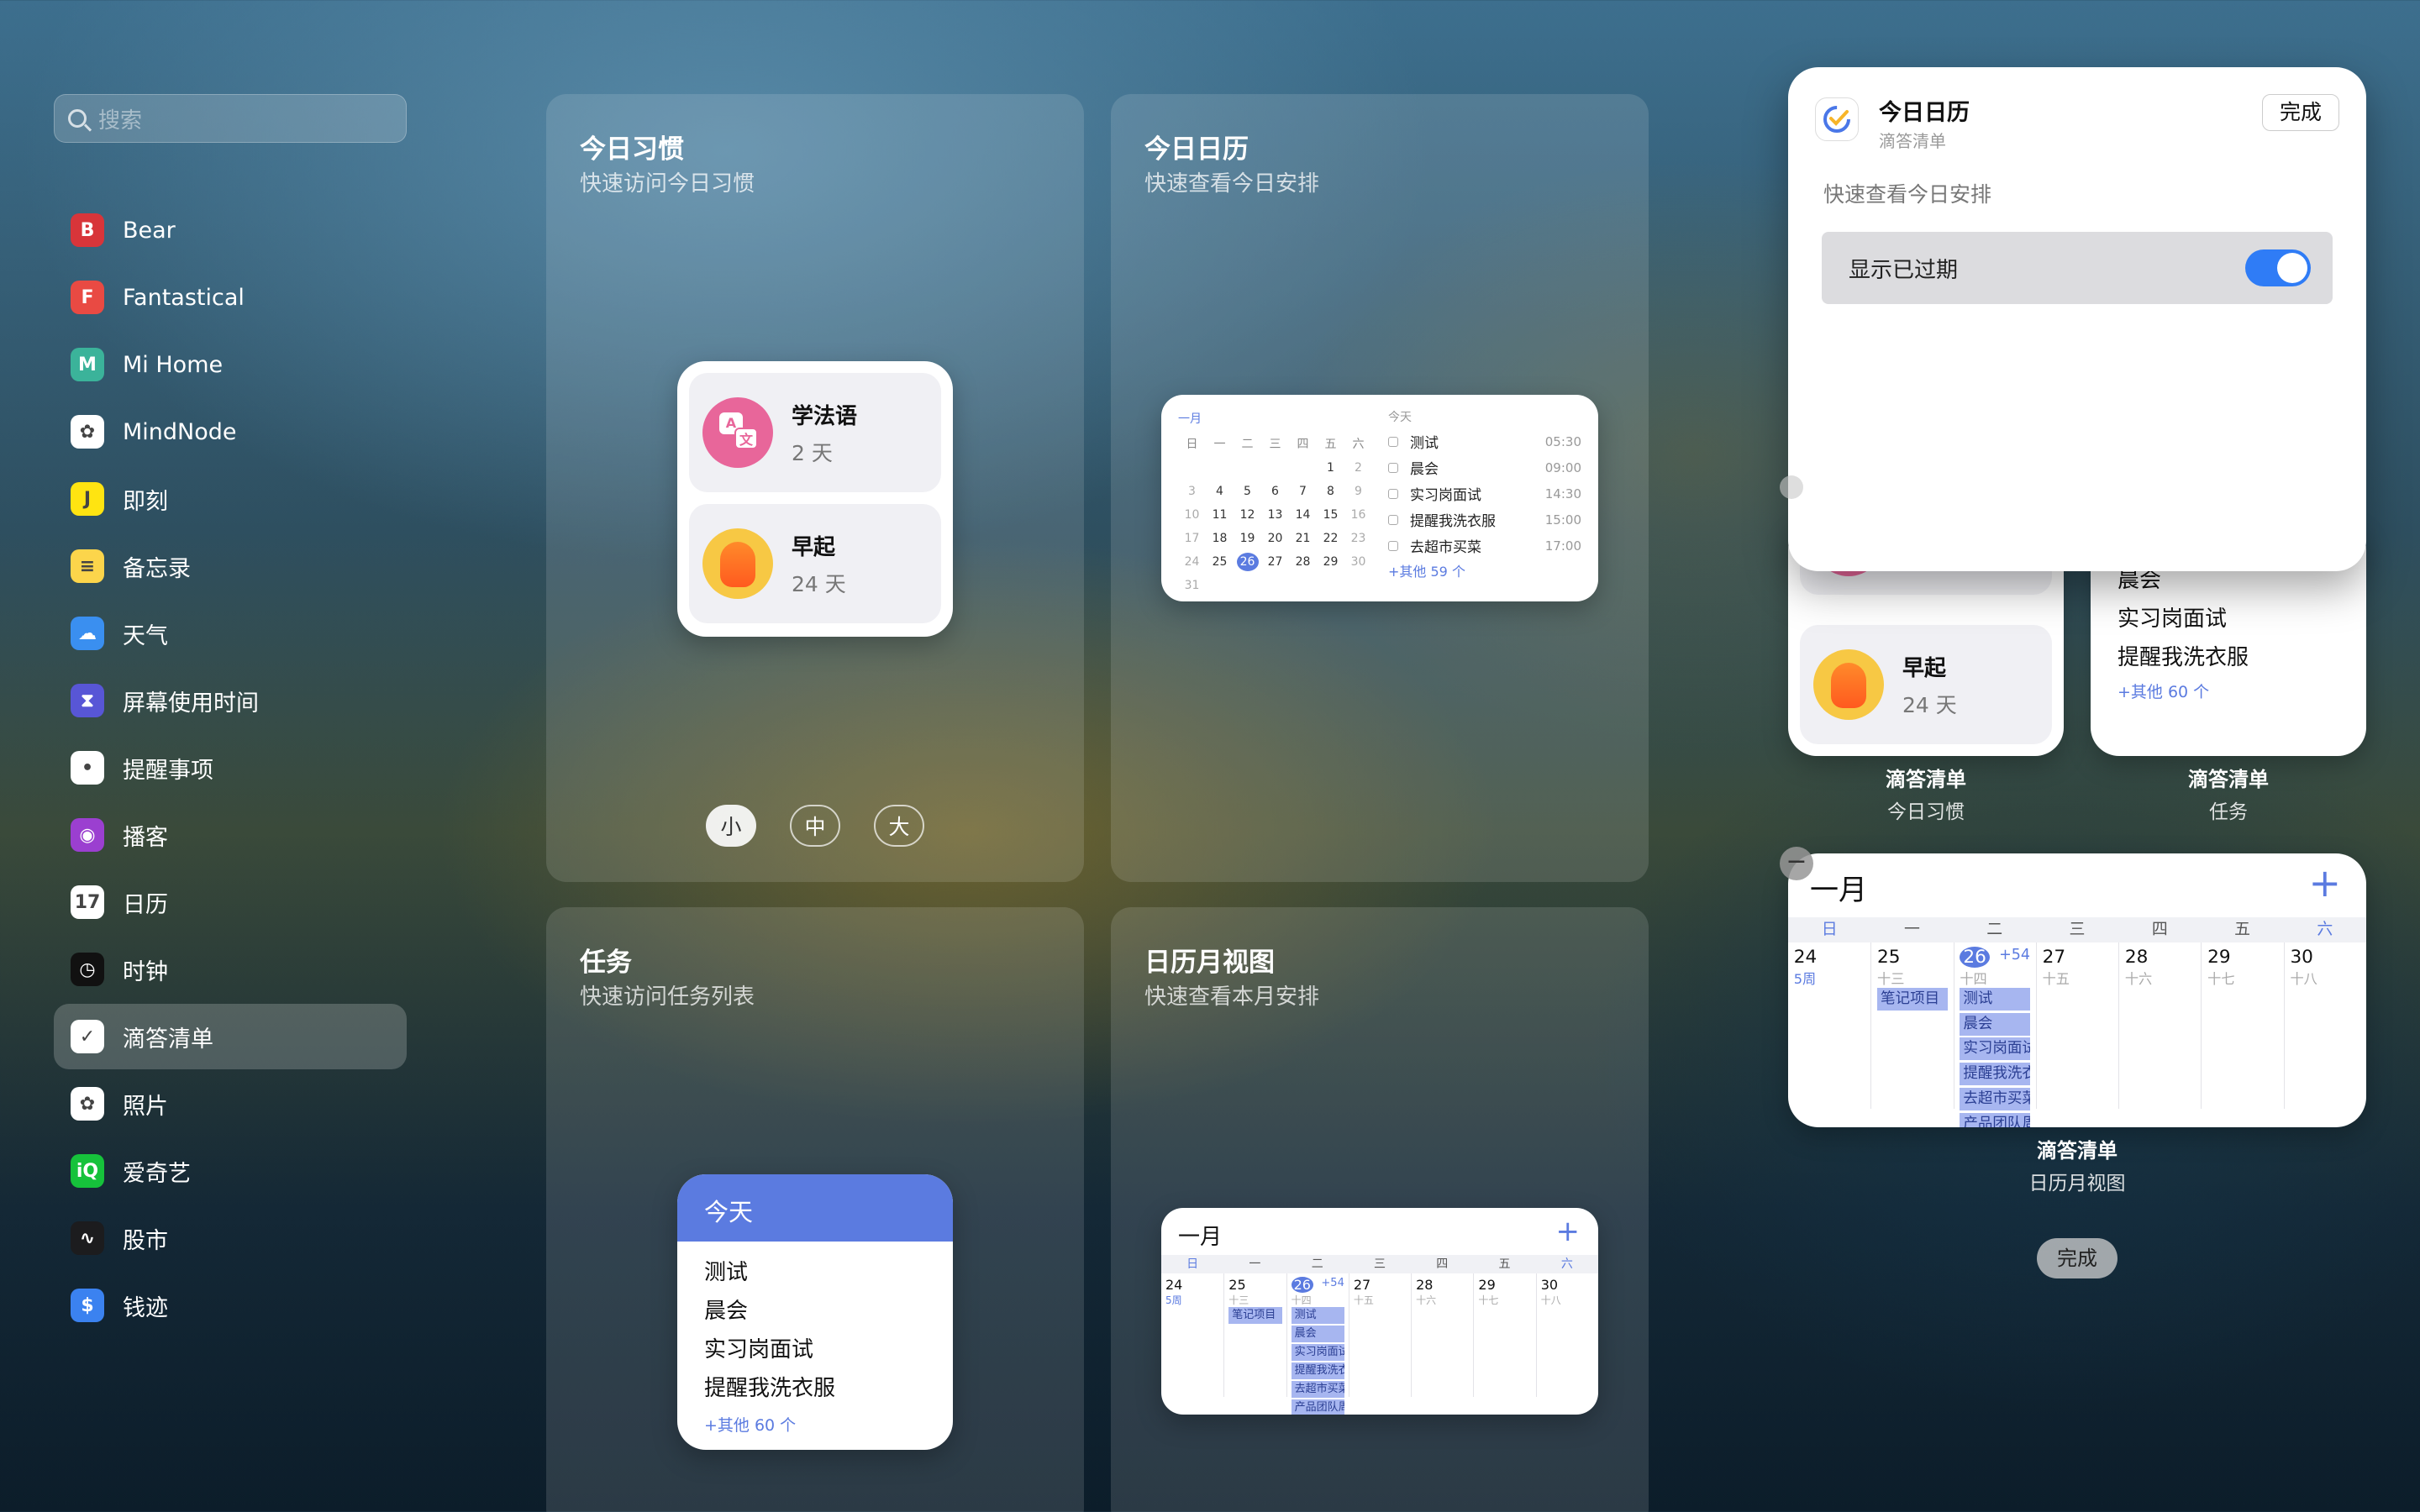 The width and height of the screenshot is (2420, 1512). What do you see at coordinates (1247, 515) in the screenshot?
I see `day-cell: 12` at bounding box center [1247, 515].